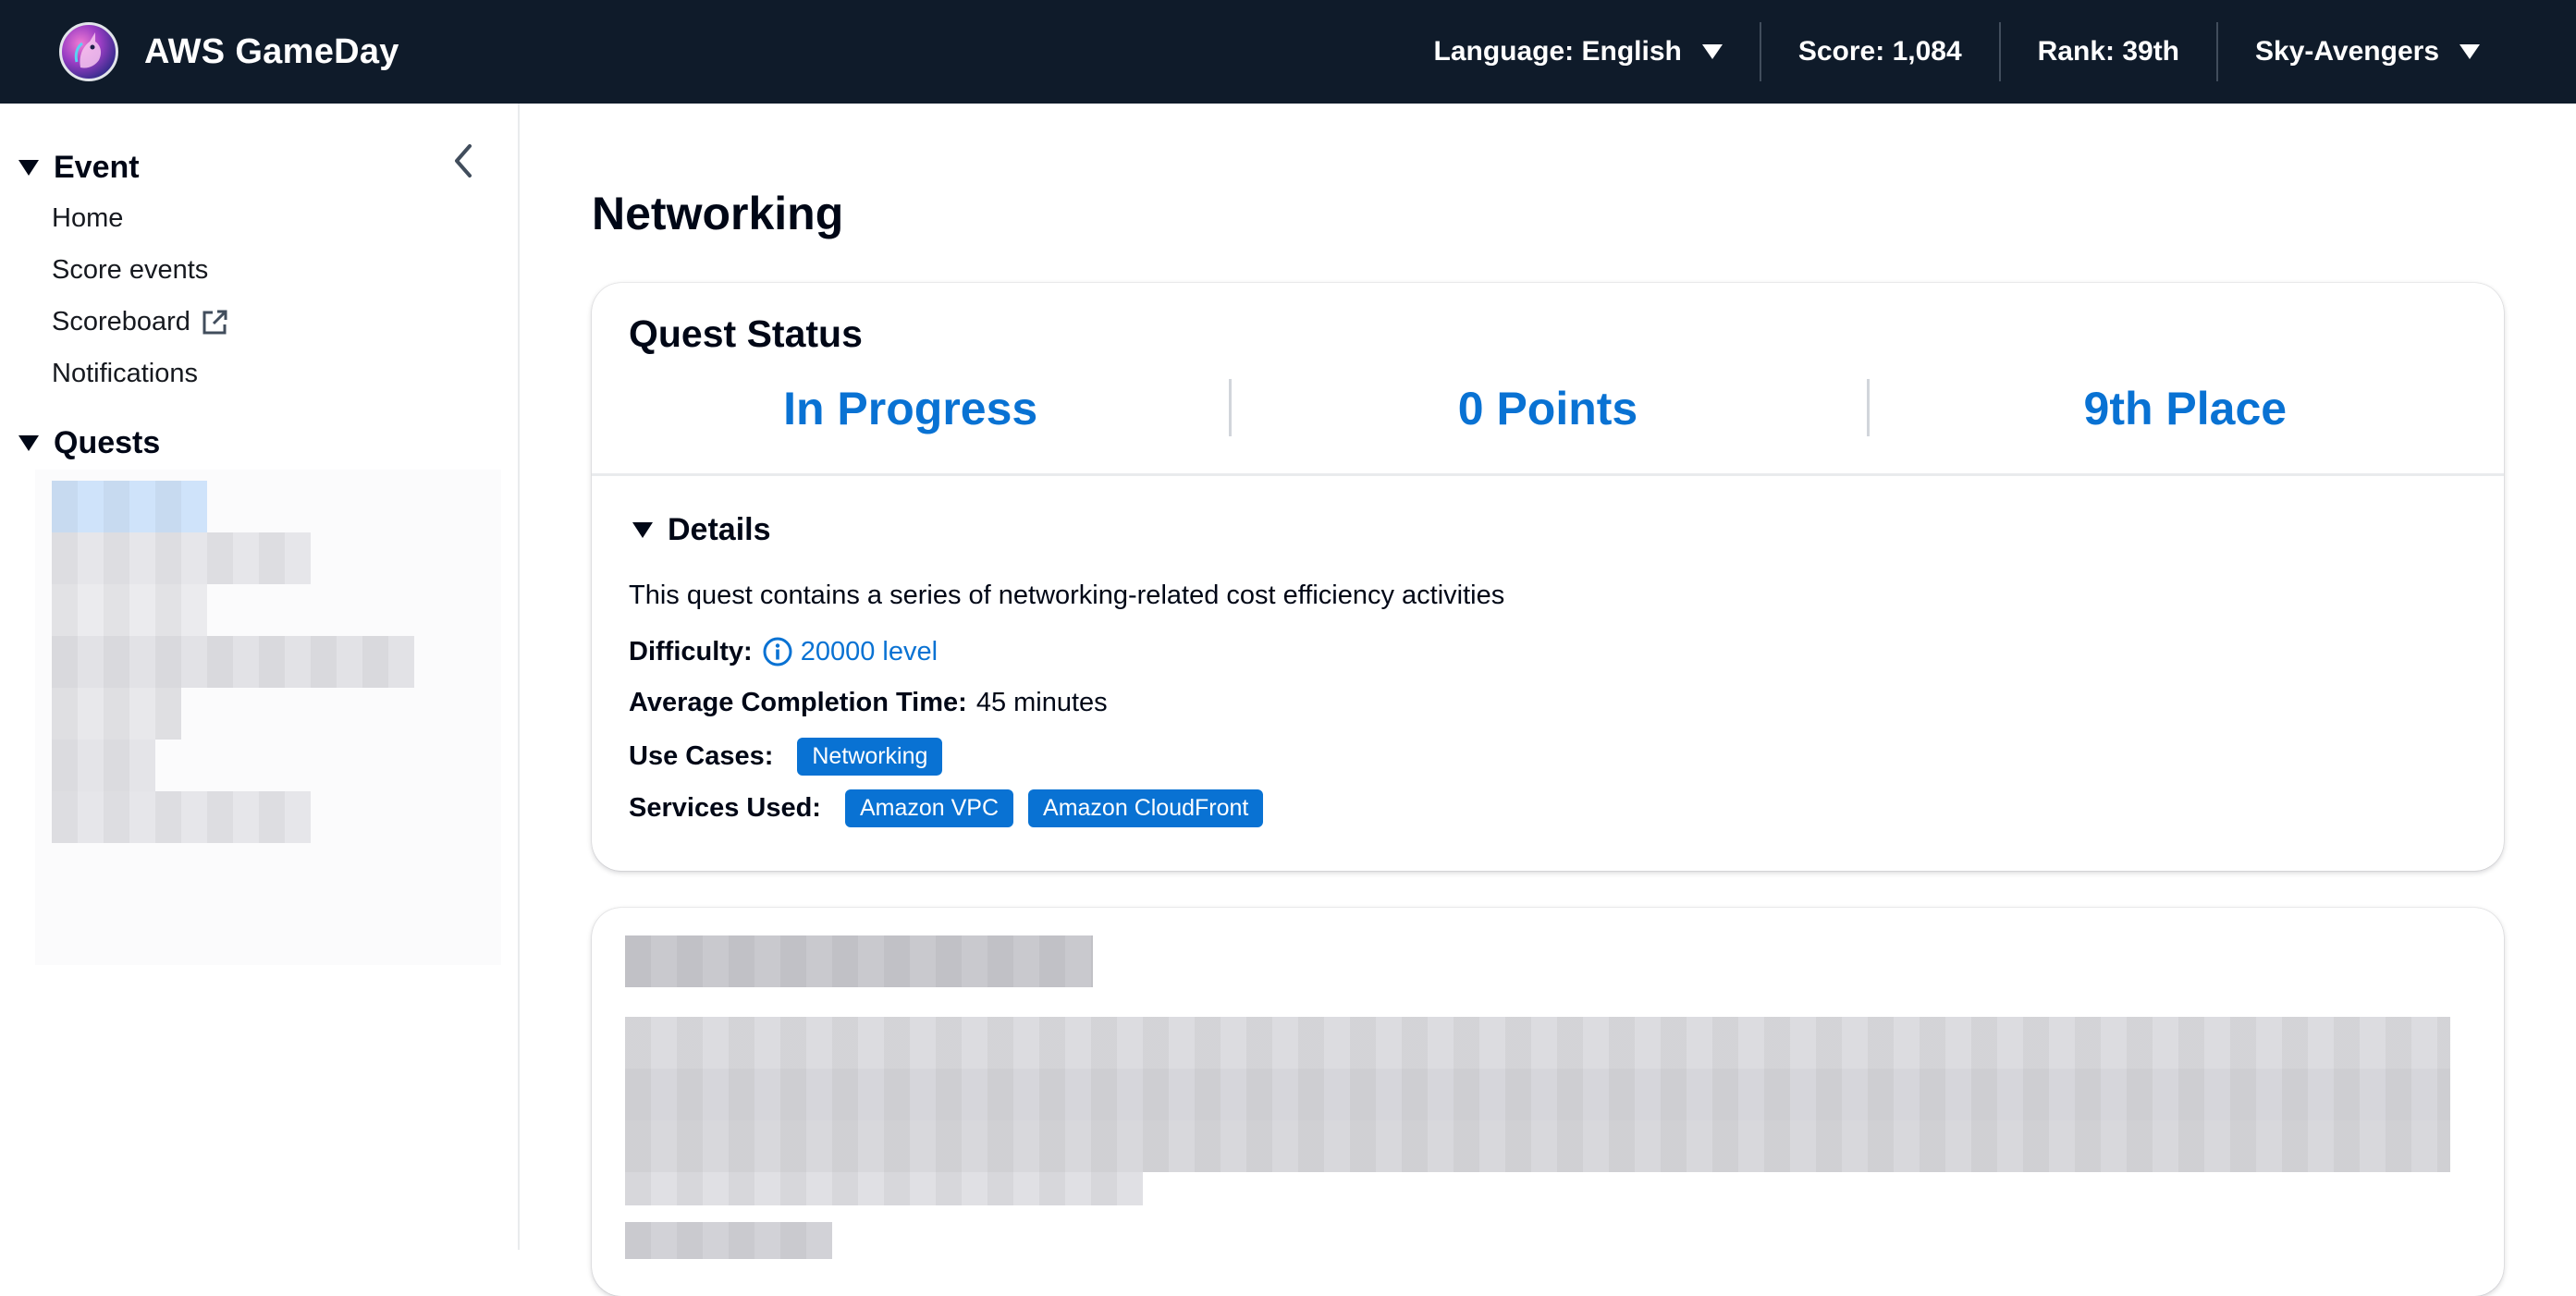  Describe the element at coordinates (97, 168) in the screenshot. I see `event-section-label: Event` at that location.